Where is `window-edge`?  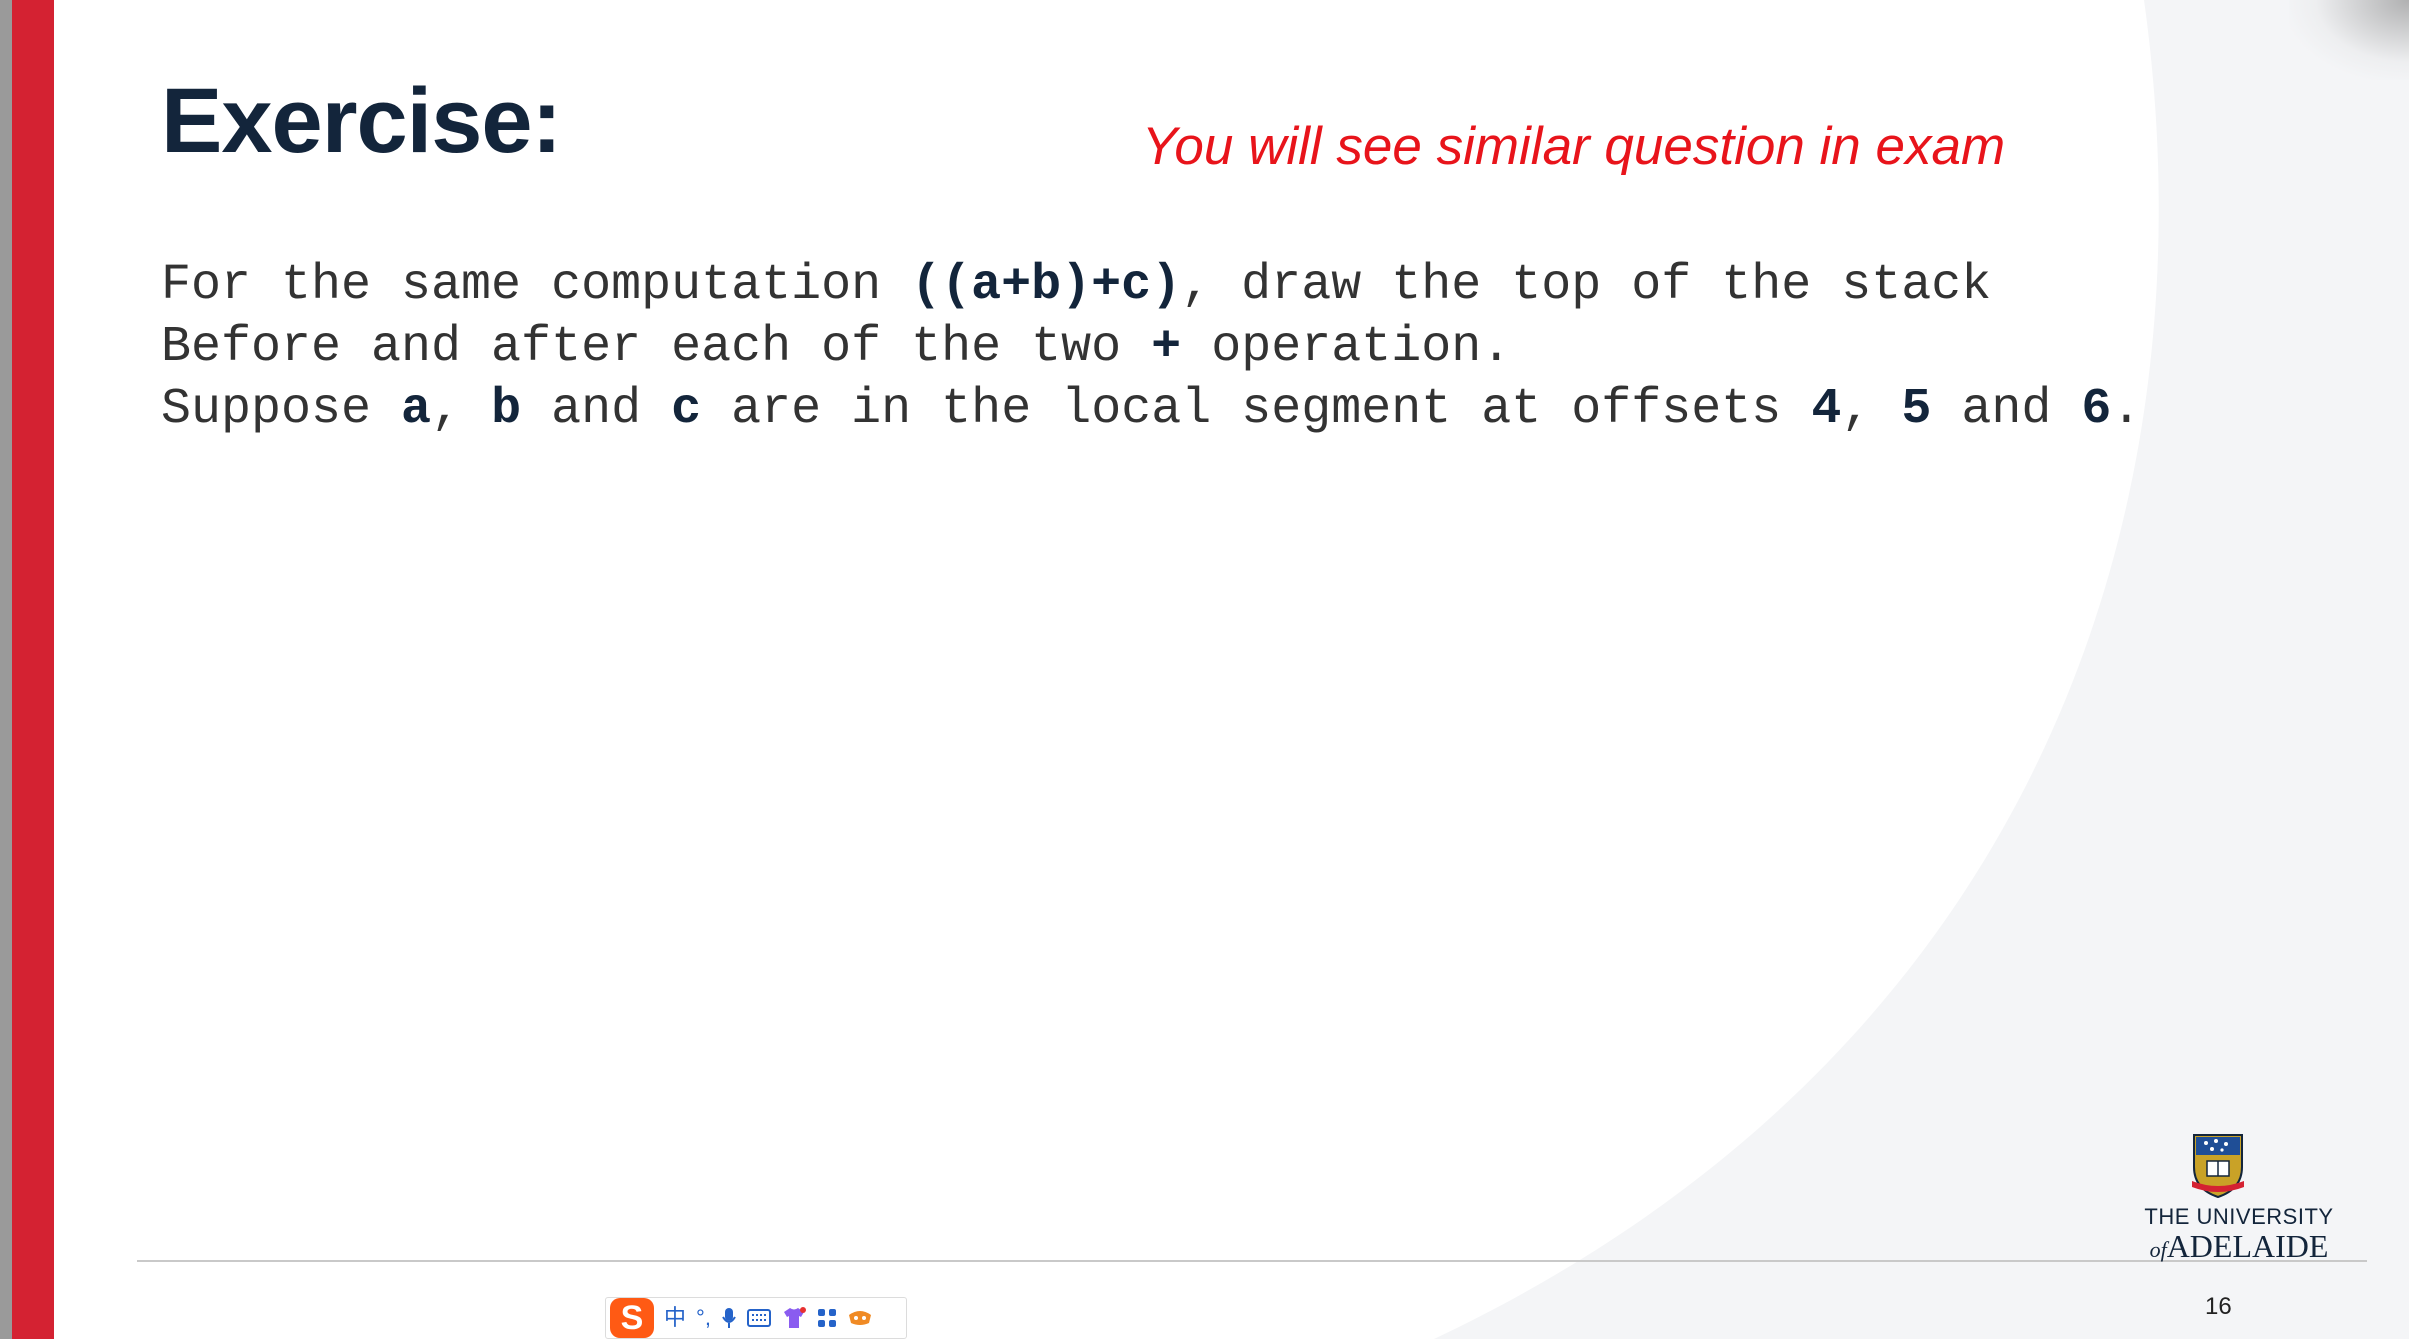 window-edge is located at coordinates (6, 669).